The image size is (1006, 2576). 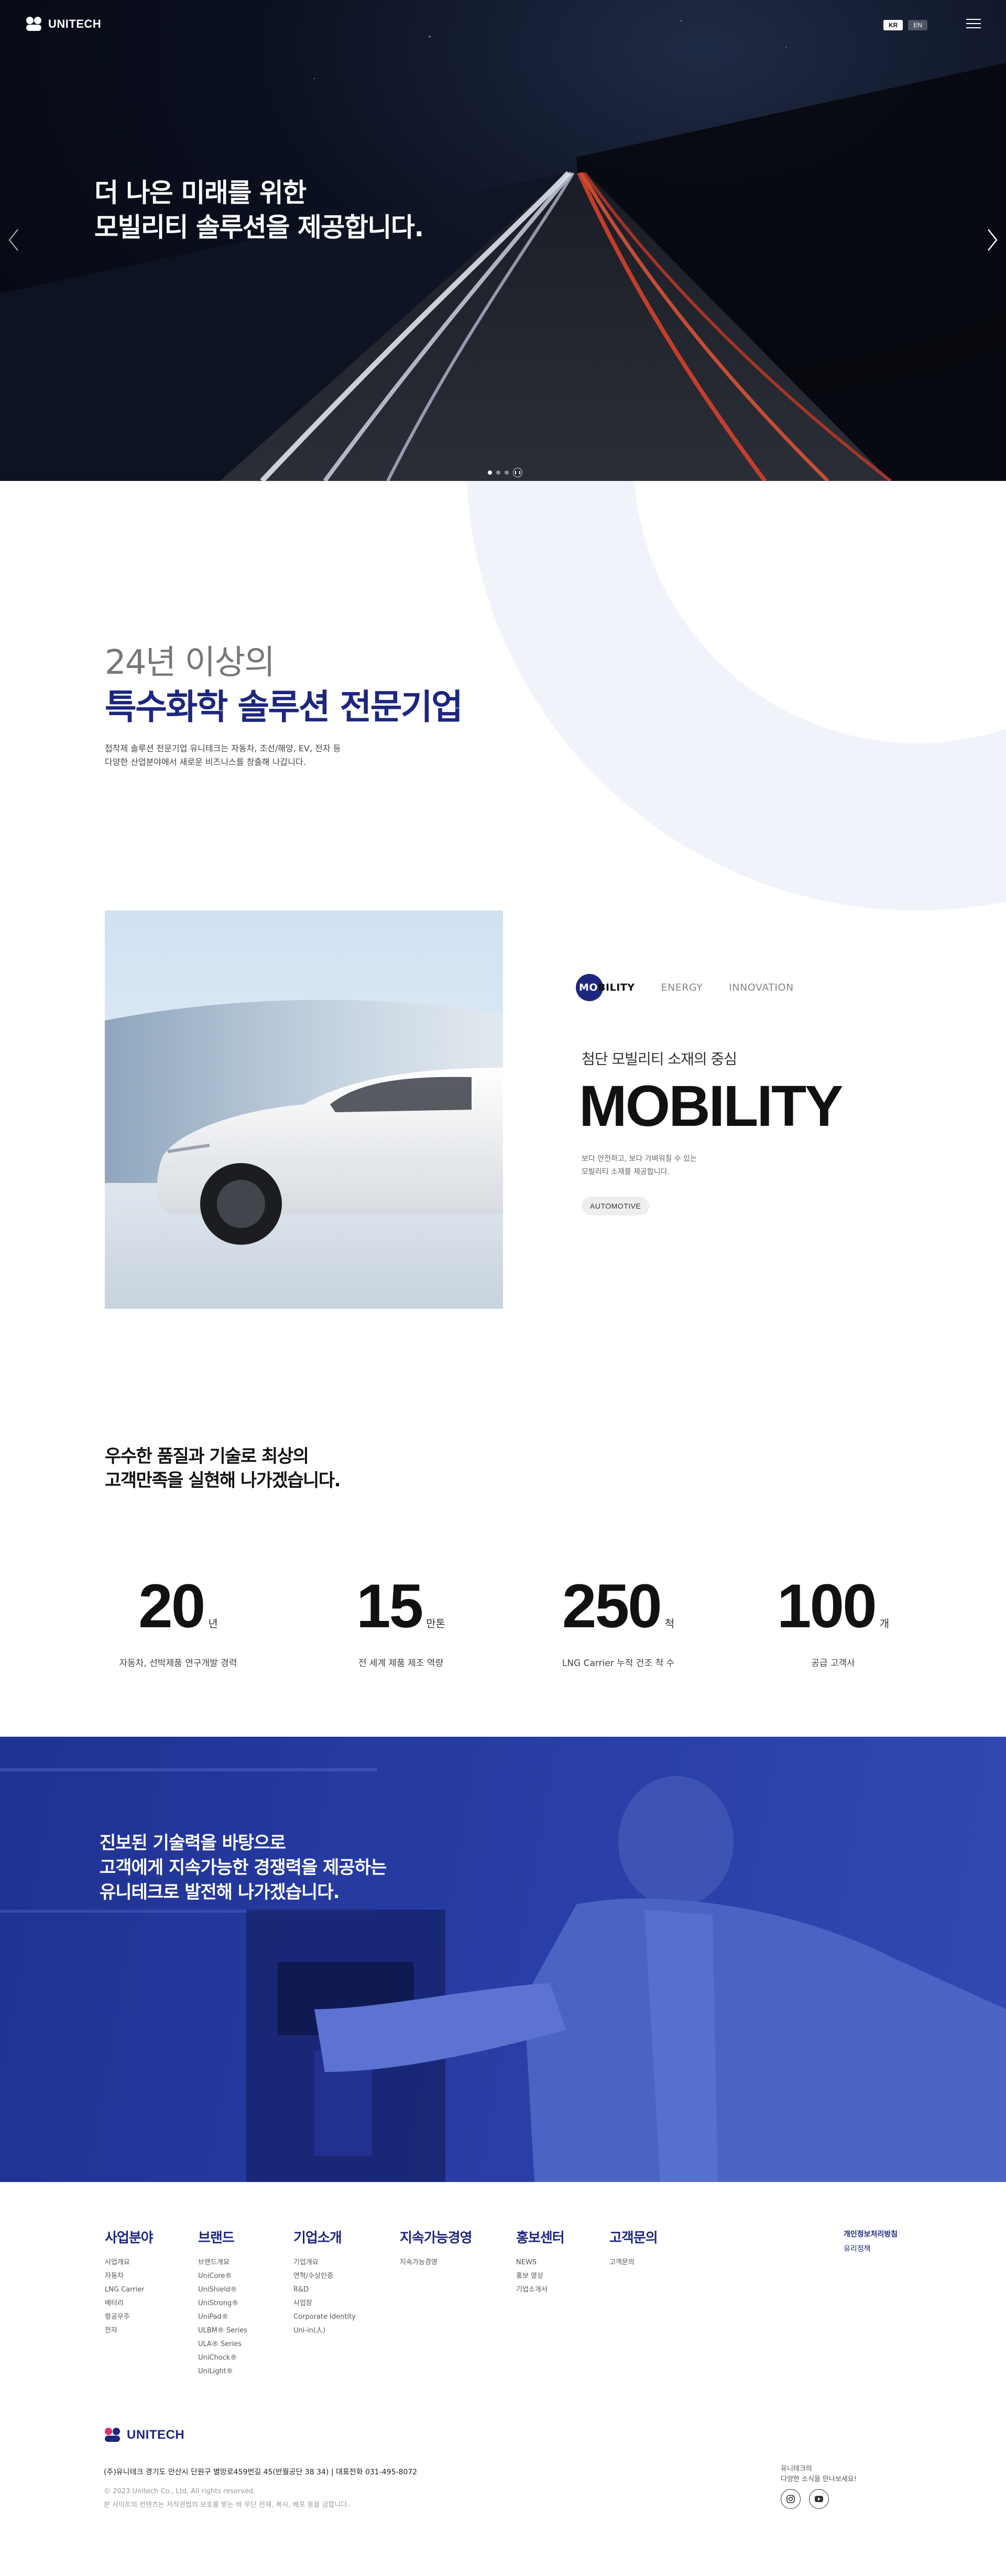 I want to click on white-car-photo, so click(x=304, y=1110).